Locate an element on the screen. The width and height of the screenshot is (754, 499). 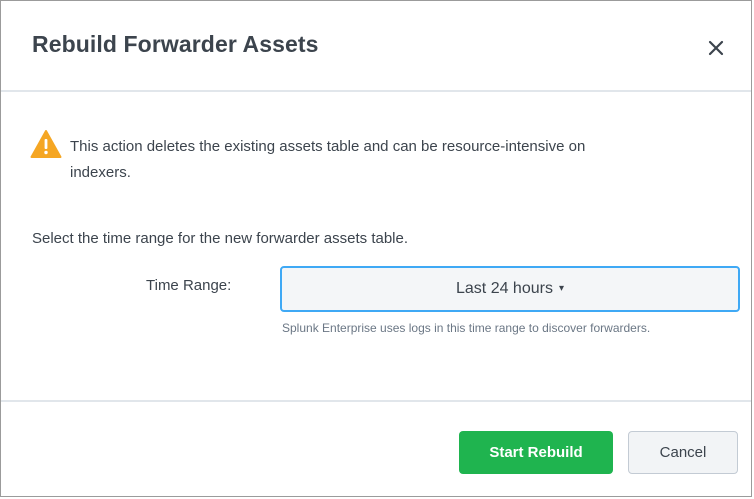
time-range-dropdown: Last 24 hours ▾ is located at coordinates (510, 289).